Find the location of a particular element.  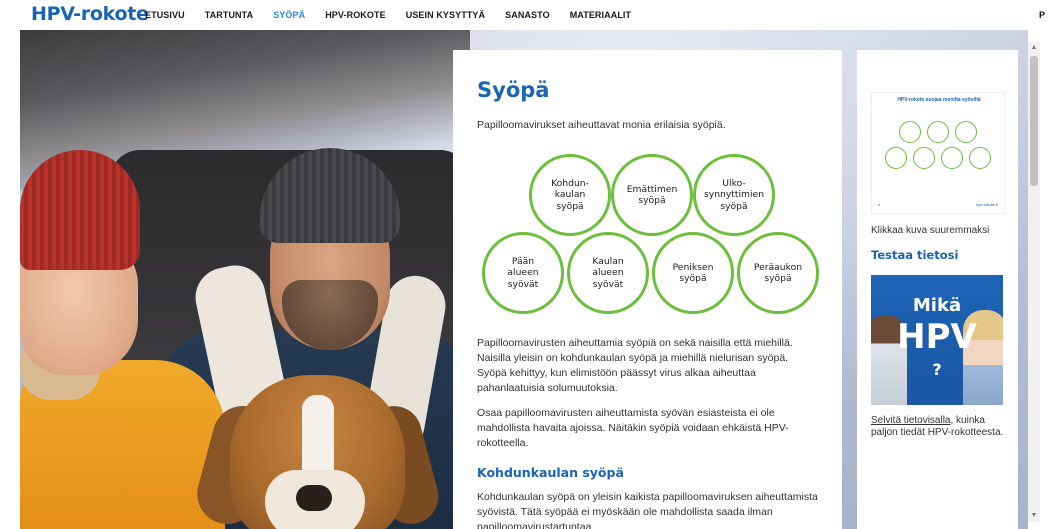

page-title: Syöpä is located at coordinates (513, 90).